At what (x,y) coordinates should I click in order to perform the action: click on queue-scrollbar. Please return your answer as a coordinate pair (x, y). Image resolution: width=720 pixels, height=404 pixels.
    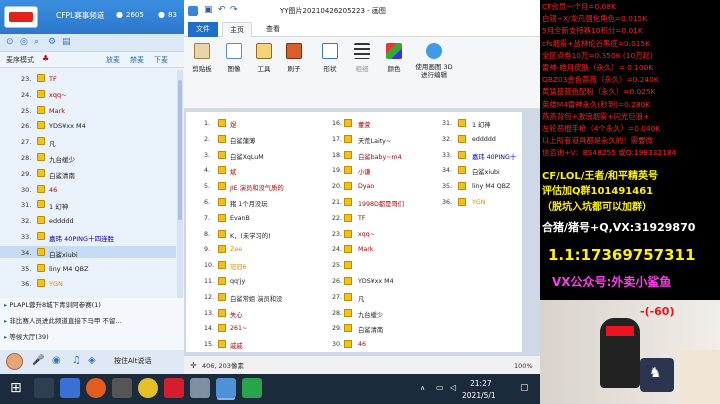
    Looking at the image, I should click on (180, 184).